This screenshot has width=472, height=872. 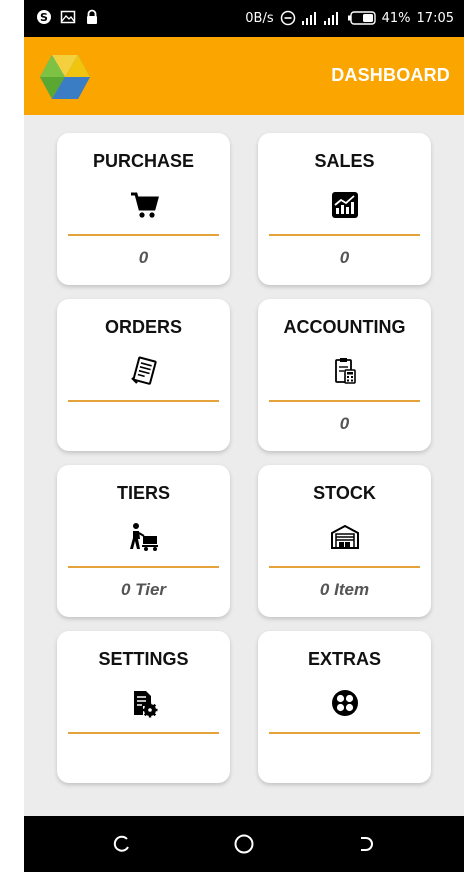 I want to click on status-bar: S 0B/s 41% 17:05, so click(x=244, y=18).